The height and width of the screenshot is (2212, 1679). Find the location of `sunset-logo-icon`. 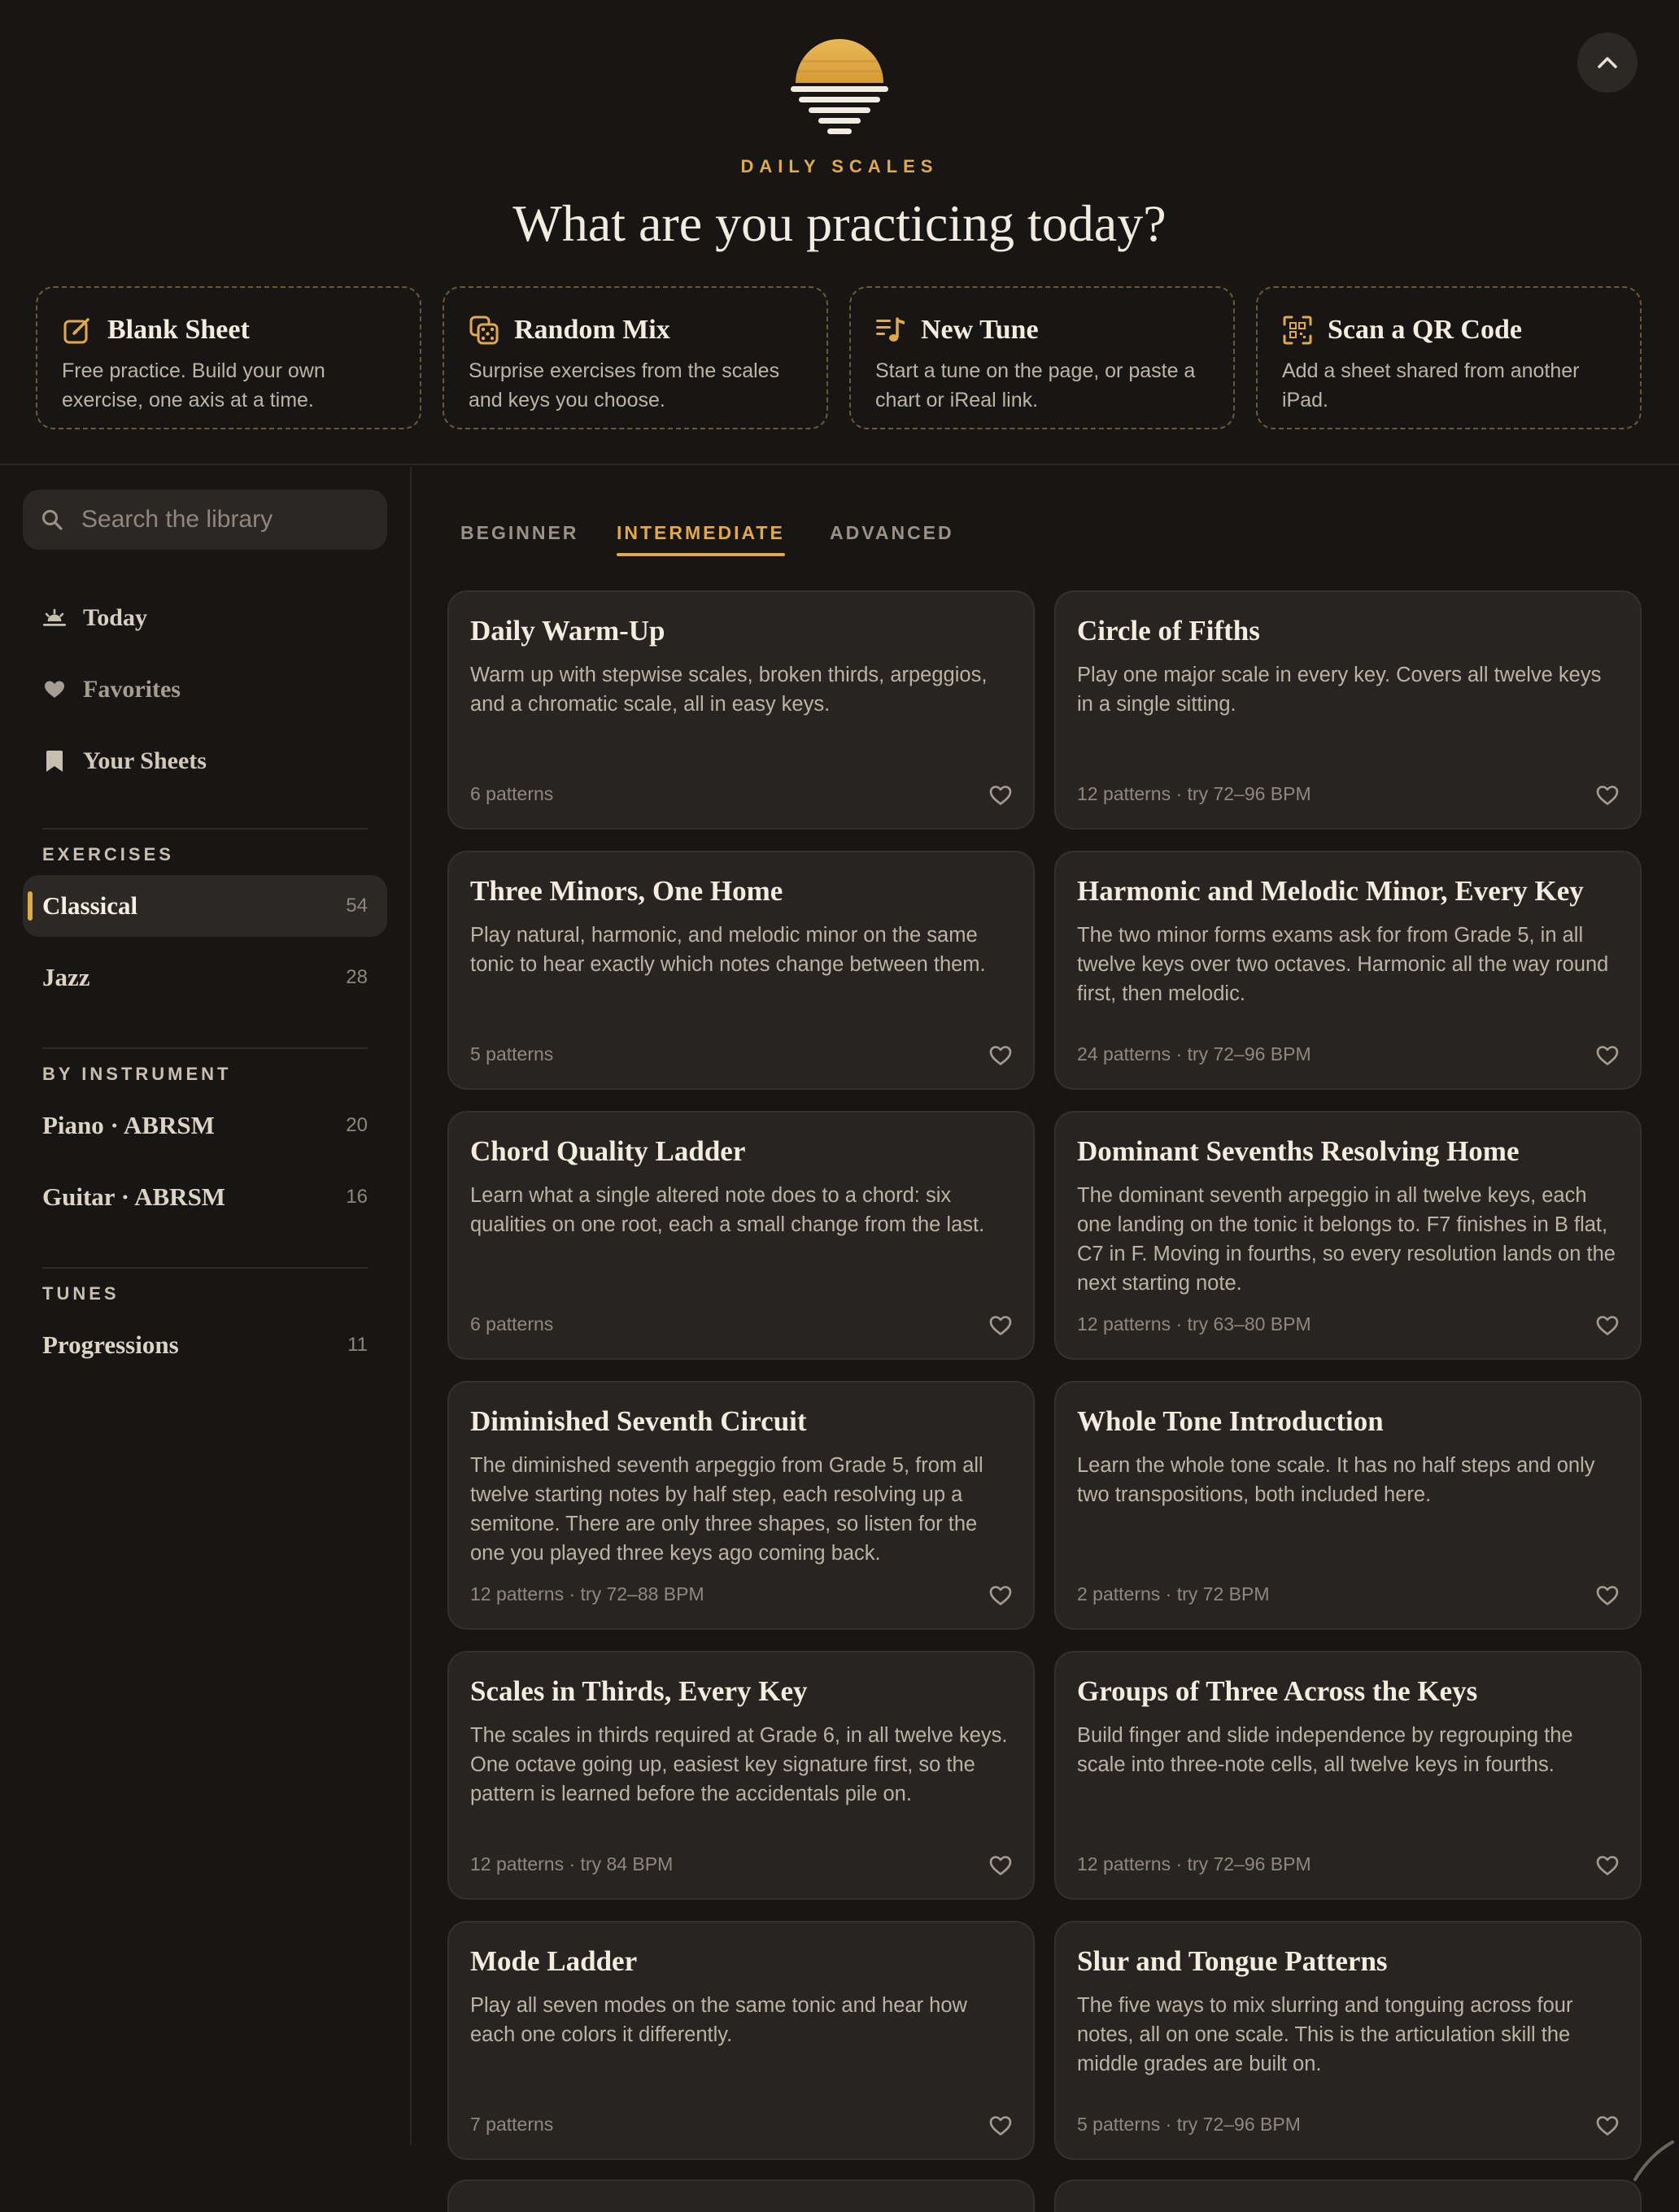

sunset-logo-icon is located at coordinates (839, 86).